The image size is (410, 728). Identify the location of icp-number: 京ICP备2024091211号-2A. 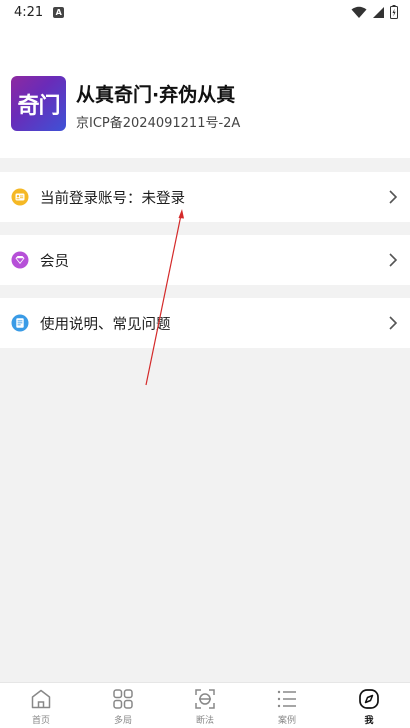
(158, 123).